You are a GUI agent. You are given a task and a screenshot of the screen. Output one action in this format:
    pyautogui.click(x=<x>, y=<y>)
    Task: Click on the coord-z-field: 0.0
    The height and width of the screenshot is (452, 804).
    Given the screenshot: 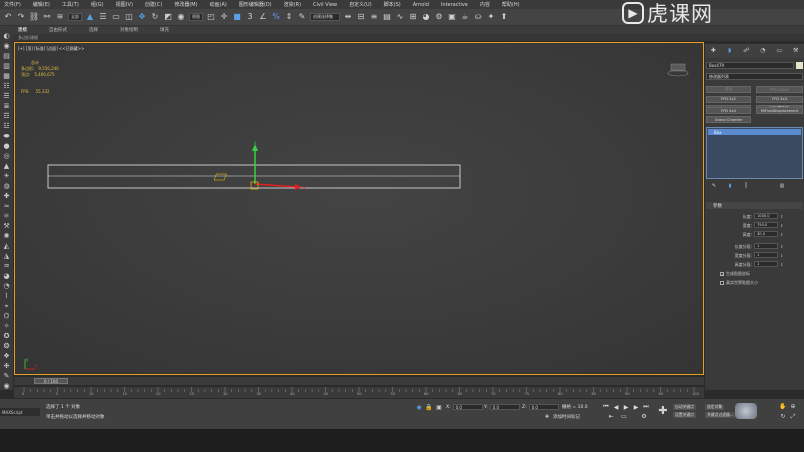 What is the action you would take?
    pyautogui.click(x=543, y=407)
    